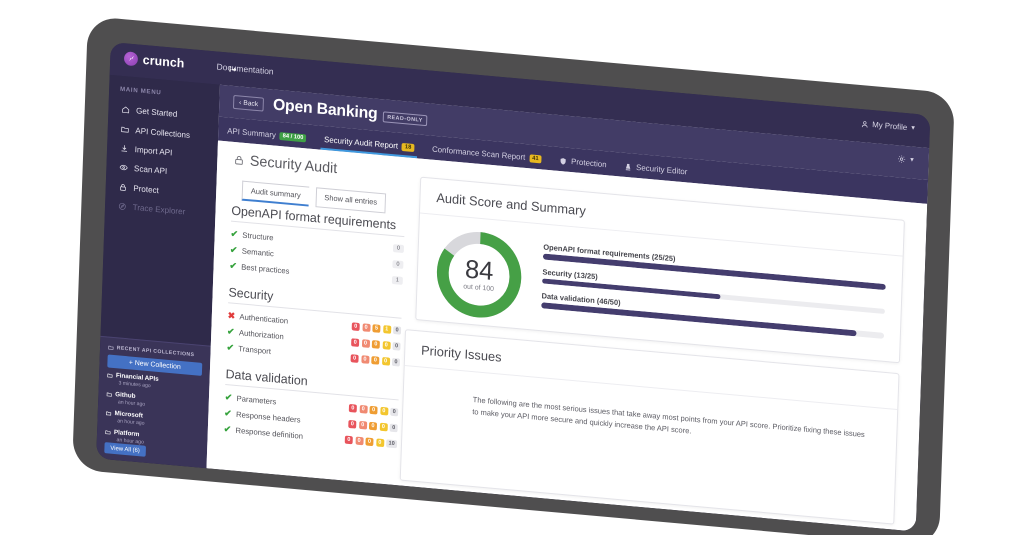  What do you see at coordinates (351, 200) in the screenshot?
I see `show-all-entries-button: Show all entries` at bounding box center [351, 200].